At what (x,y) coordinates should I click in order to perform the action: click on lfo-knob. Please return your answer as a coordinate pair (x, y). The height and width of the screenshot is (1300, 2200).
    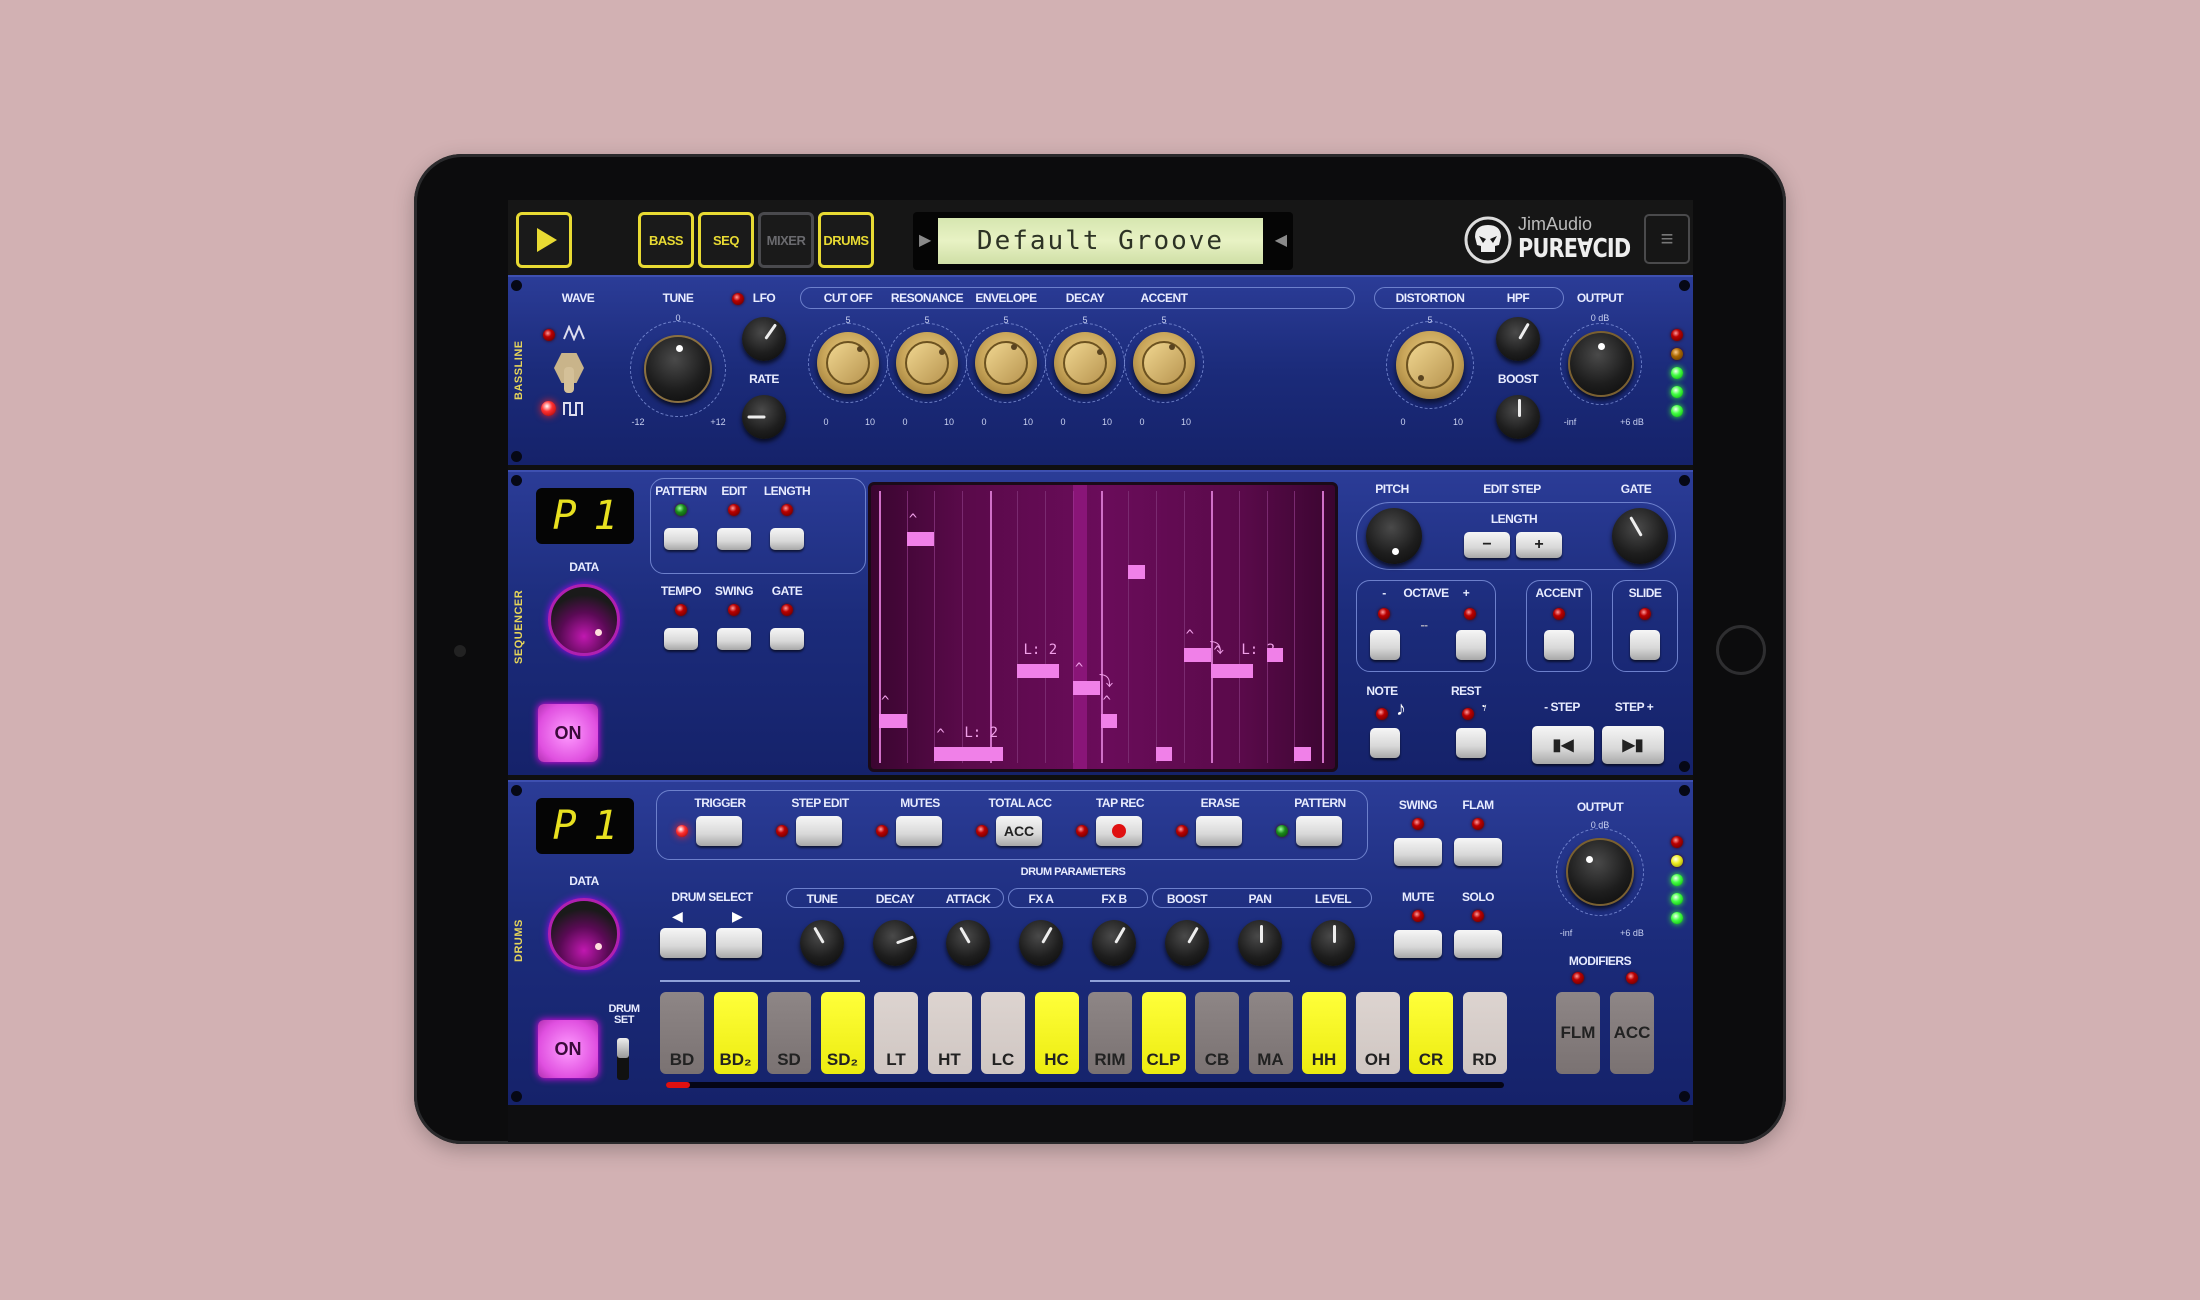
    Looking at the image, I should click on (764, 339).